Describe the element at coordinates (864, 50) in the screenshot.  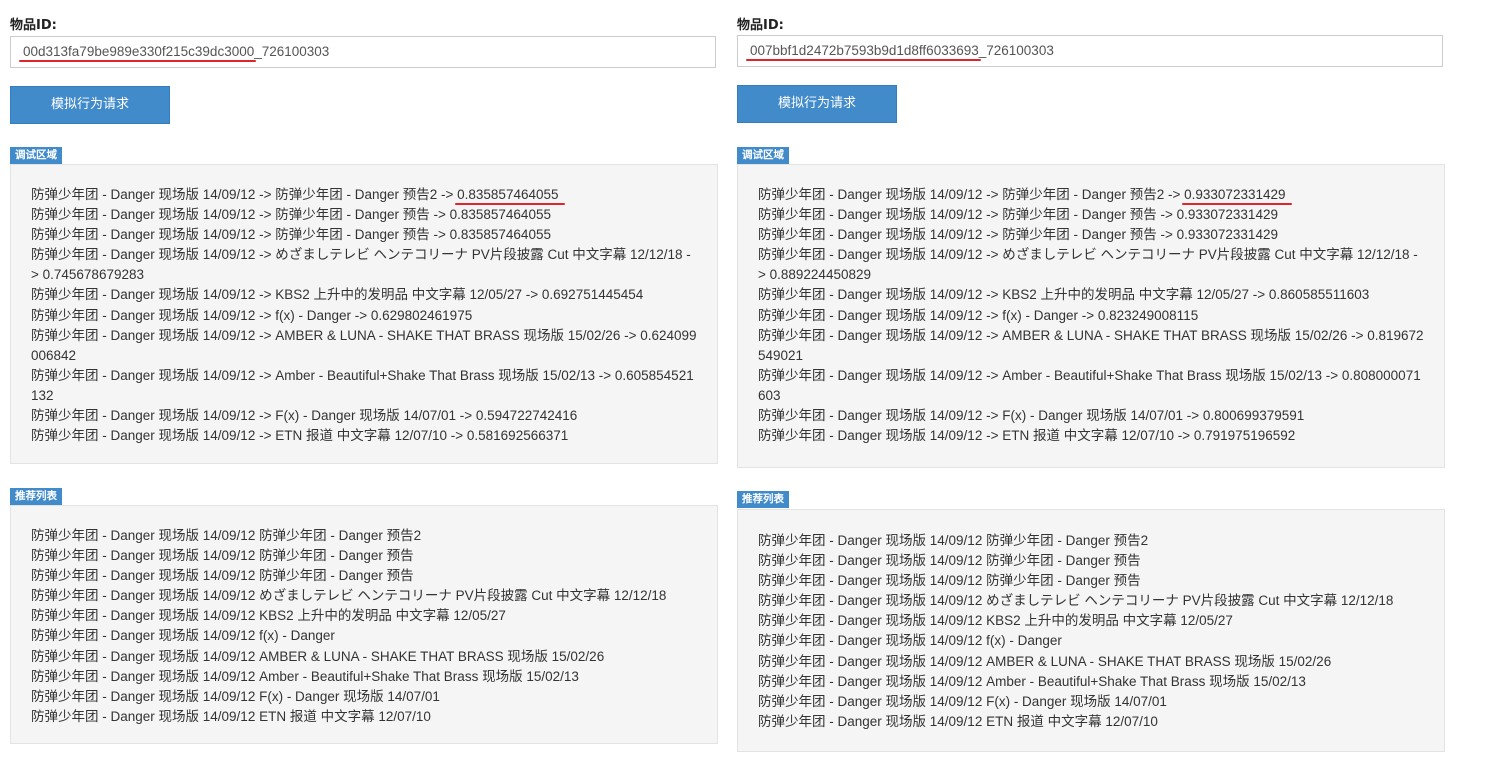
I see `item-id-highlight: 007bbf1d2472b7593b9d1d8ff6033693` at that location.